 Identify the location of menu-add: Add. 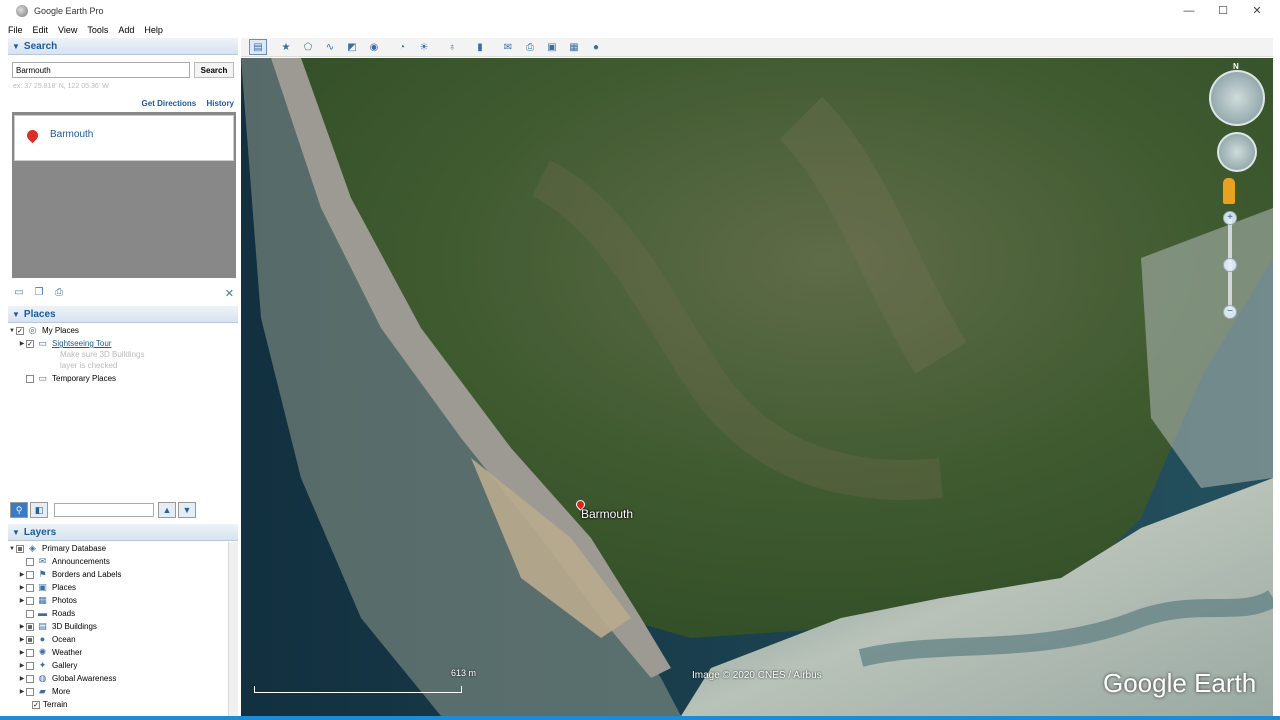
(126, 30).